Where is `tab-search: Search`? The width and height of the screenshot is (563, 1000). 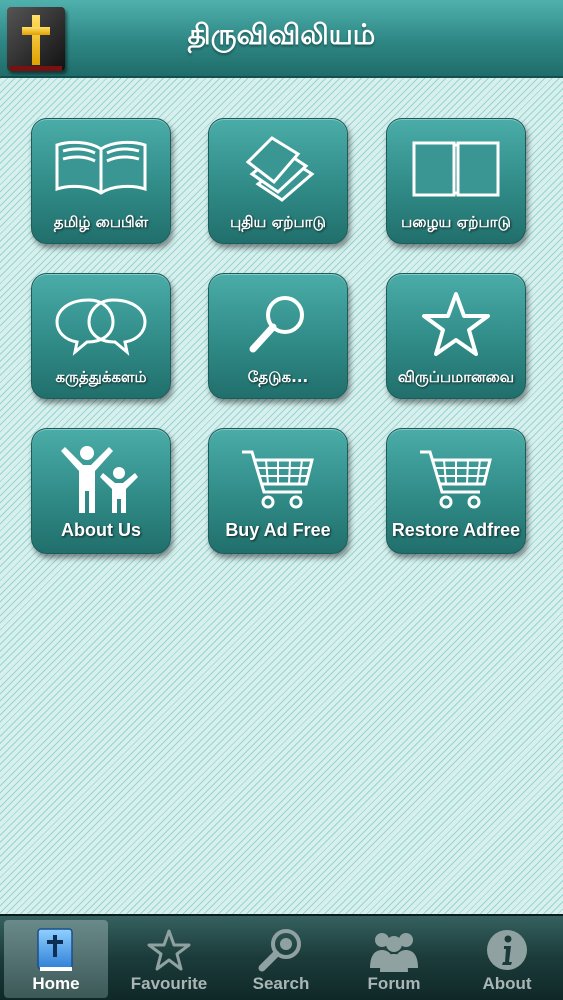 tab-search: Search is located at coordinates (281, 959).